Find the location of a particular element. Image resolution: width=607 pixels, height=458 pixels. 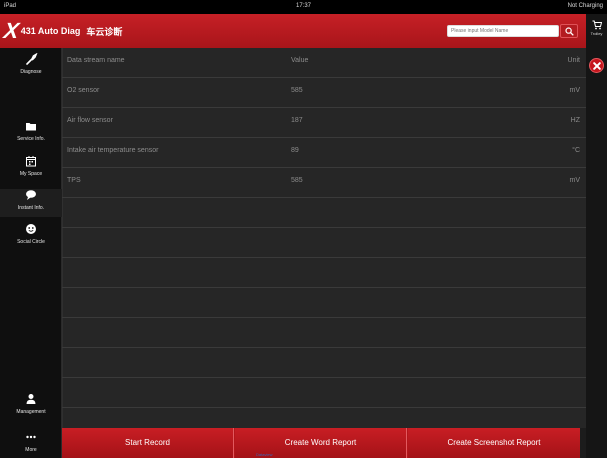

search-button is located at coordinates (569, 31).